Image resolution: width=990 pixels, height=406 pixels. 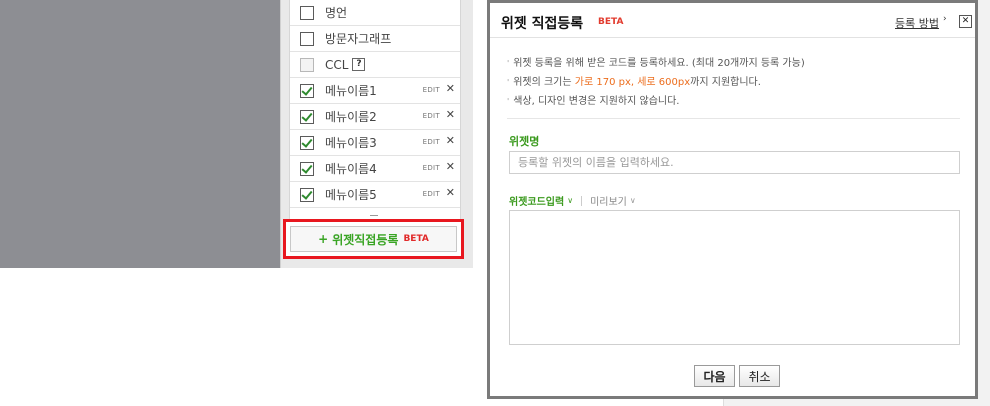 What do you see at coordinates (734, 162) in the screenshot?
I see `widget-name-input` at bounding box center [734, 162].